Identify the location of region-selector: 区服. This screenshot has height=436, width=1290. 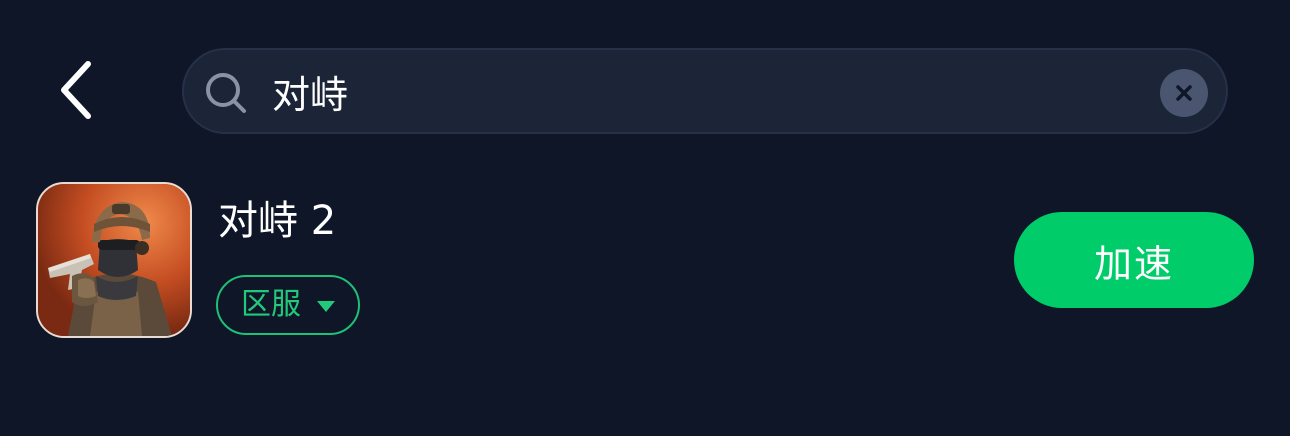
(288, 305).